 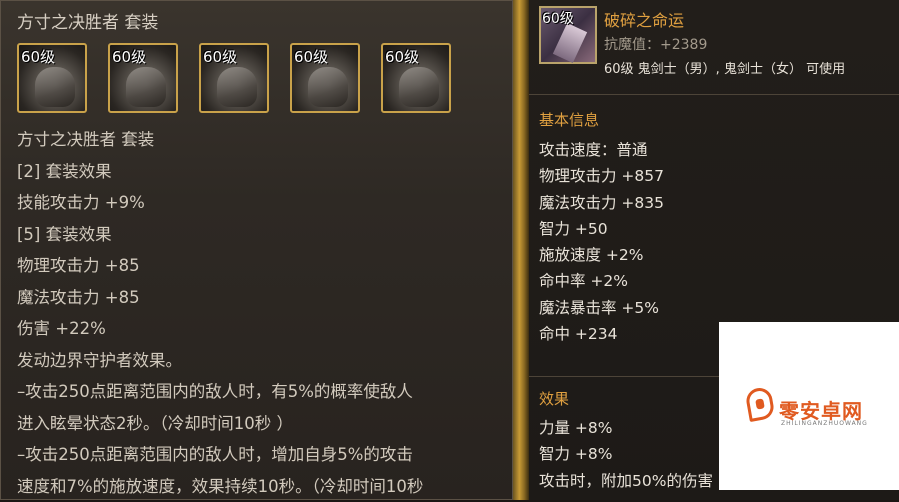 I want to click on stat-line: 魔法攻击力 +835, so click(x=601, y=203).